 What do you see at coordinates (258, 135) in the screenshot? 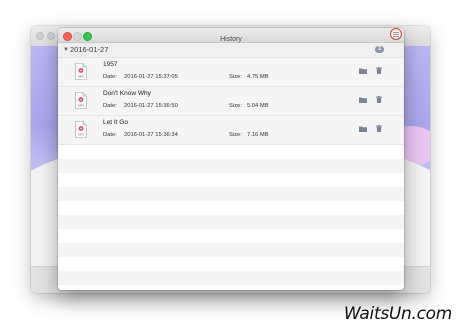
I see `item-size: 7.16 MB` at bounding box center [258, 135].